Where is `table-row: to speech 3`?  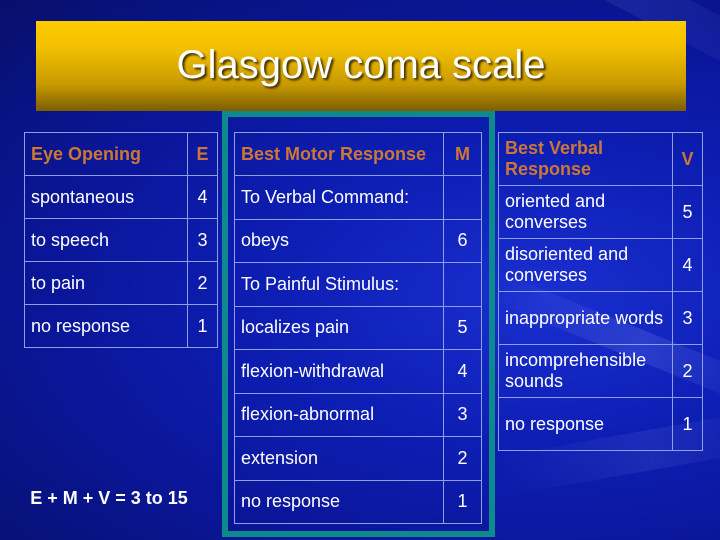
table-row: to speech 3 is located at coordinates (121, 240).